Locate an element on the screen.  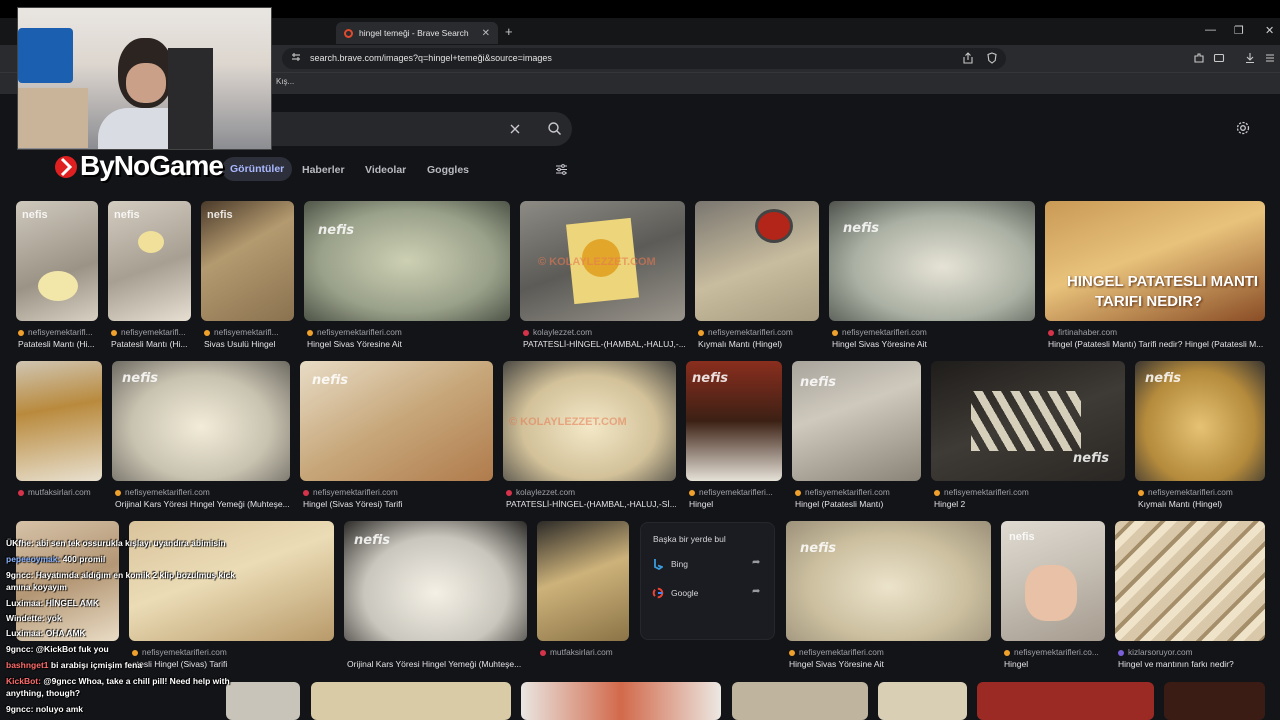
site-settings-icon is located at coordinates (296, 57).